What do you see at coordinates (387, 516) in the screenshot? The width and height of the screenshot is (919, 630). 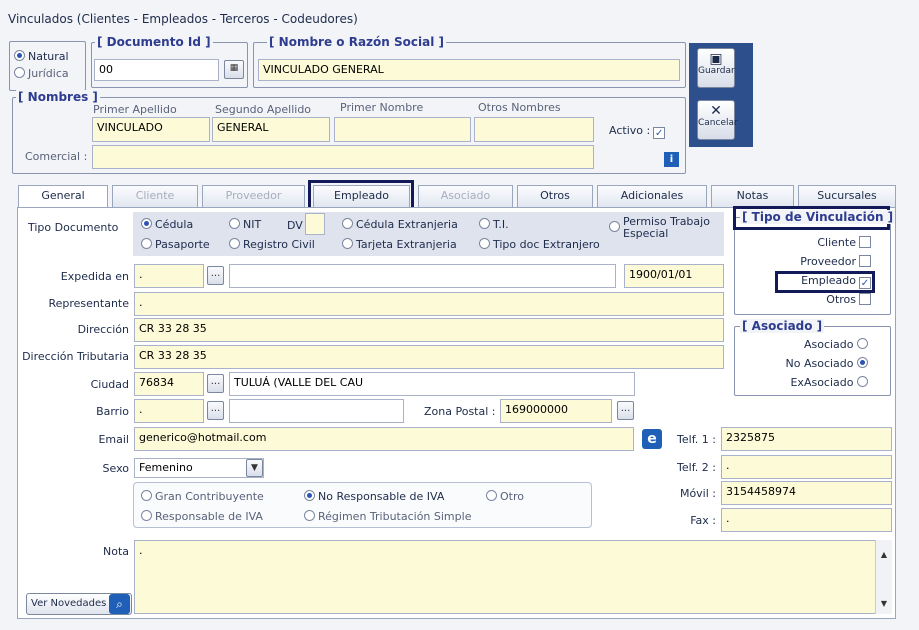 I see `radio-regimen-simple: Régimen Tributación Simple` at bounding box center [387, 516].